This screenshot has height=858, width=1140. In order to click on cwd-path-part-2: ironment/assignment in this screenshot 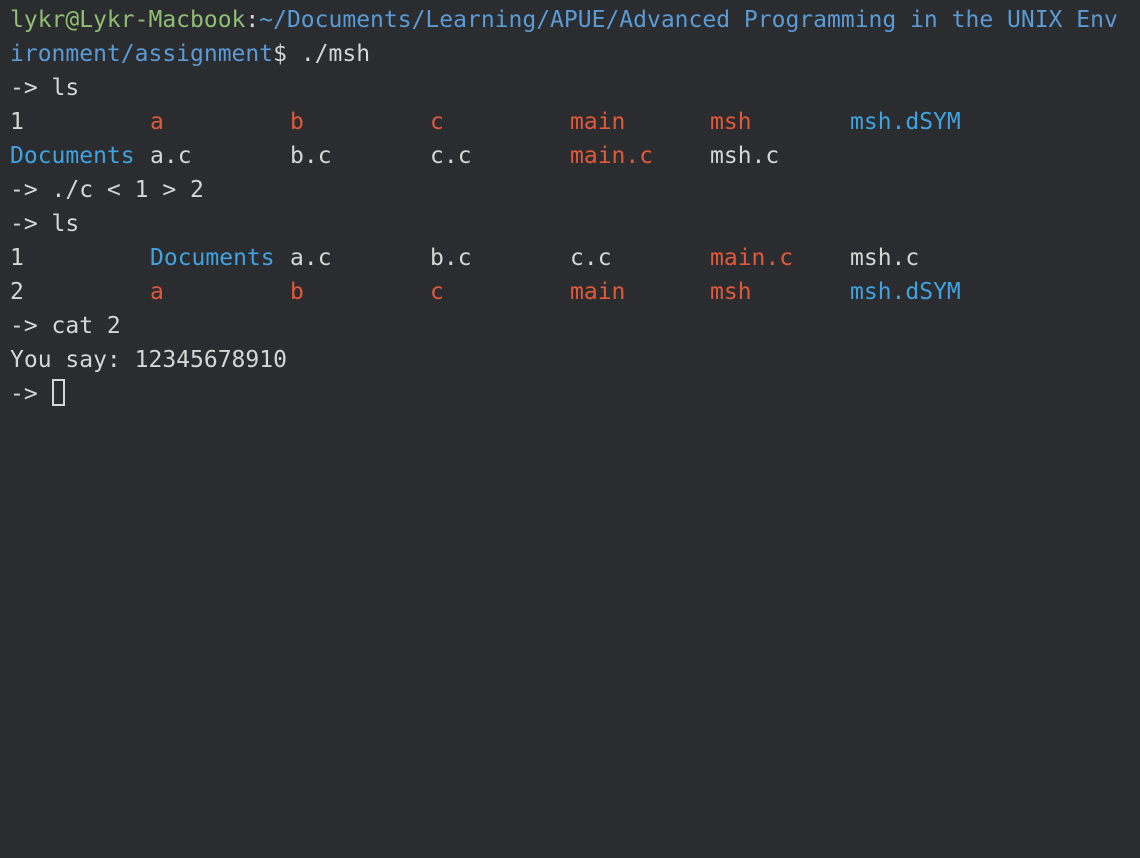, I will do `click(142, 54)`.